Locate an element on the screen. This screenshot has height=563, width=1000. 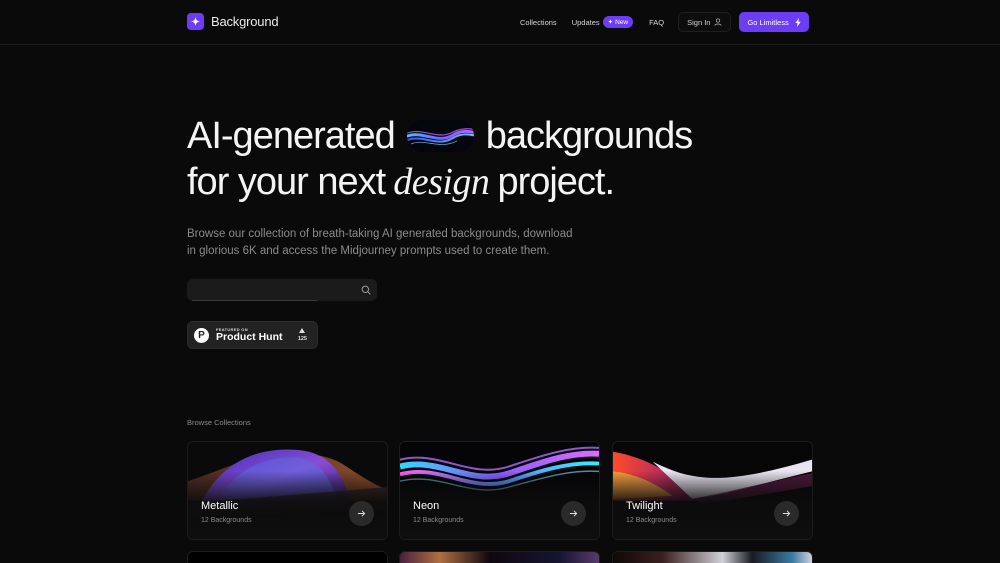
product-hunt-vote-count: 125 is located at coordinates (302, 339).